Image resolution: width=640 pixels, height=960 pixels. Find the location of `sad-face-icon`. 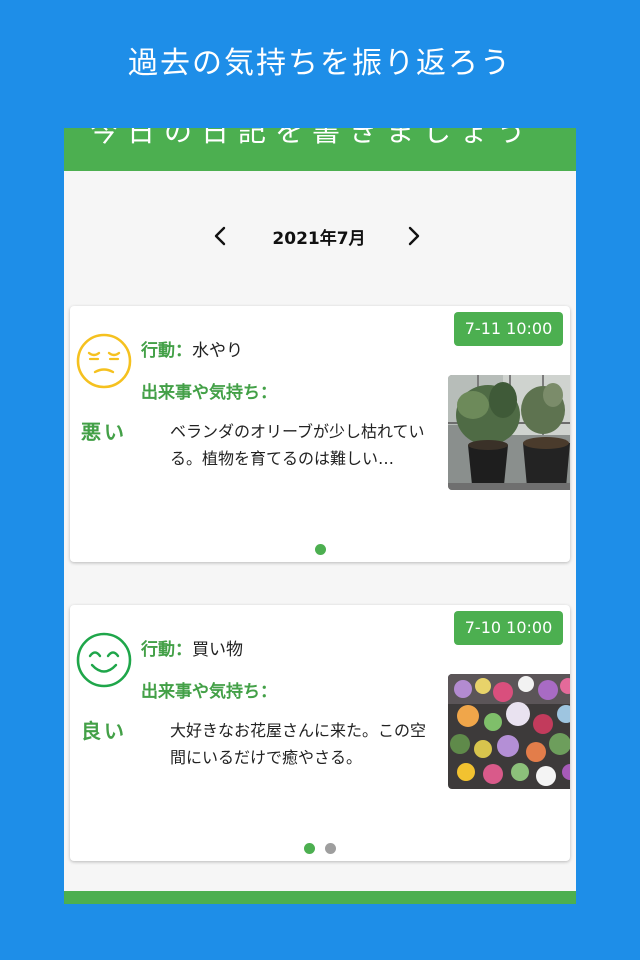

sad-face-icon is located at coordinates (104, 361).